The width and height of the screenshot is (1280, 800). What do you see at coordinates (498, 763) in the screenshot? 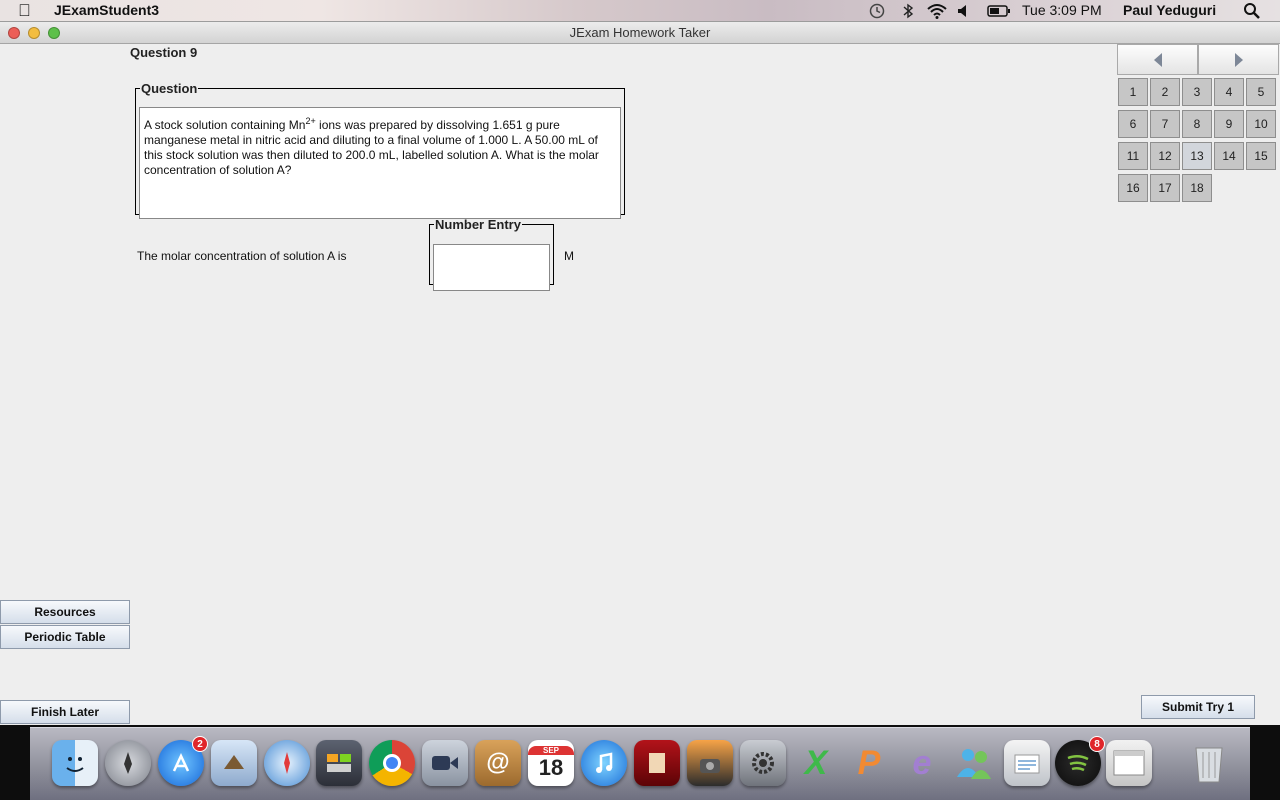
I see `contacts-icon: @` at bounding box center [498, 763].